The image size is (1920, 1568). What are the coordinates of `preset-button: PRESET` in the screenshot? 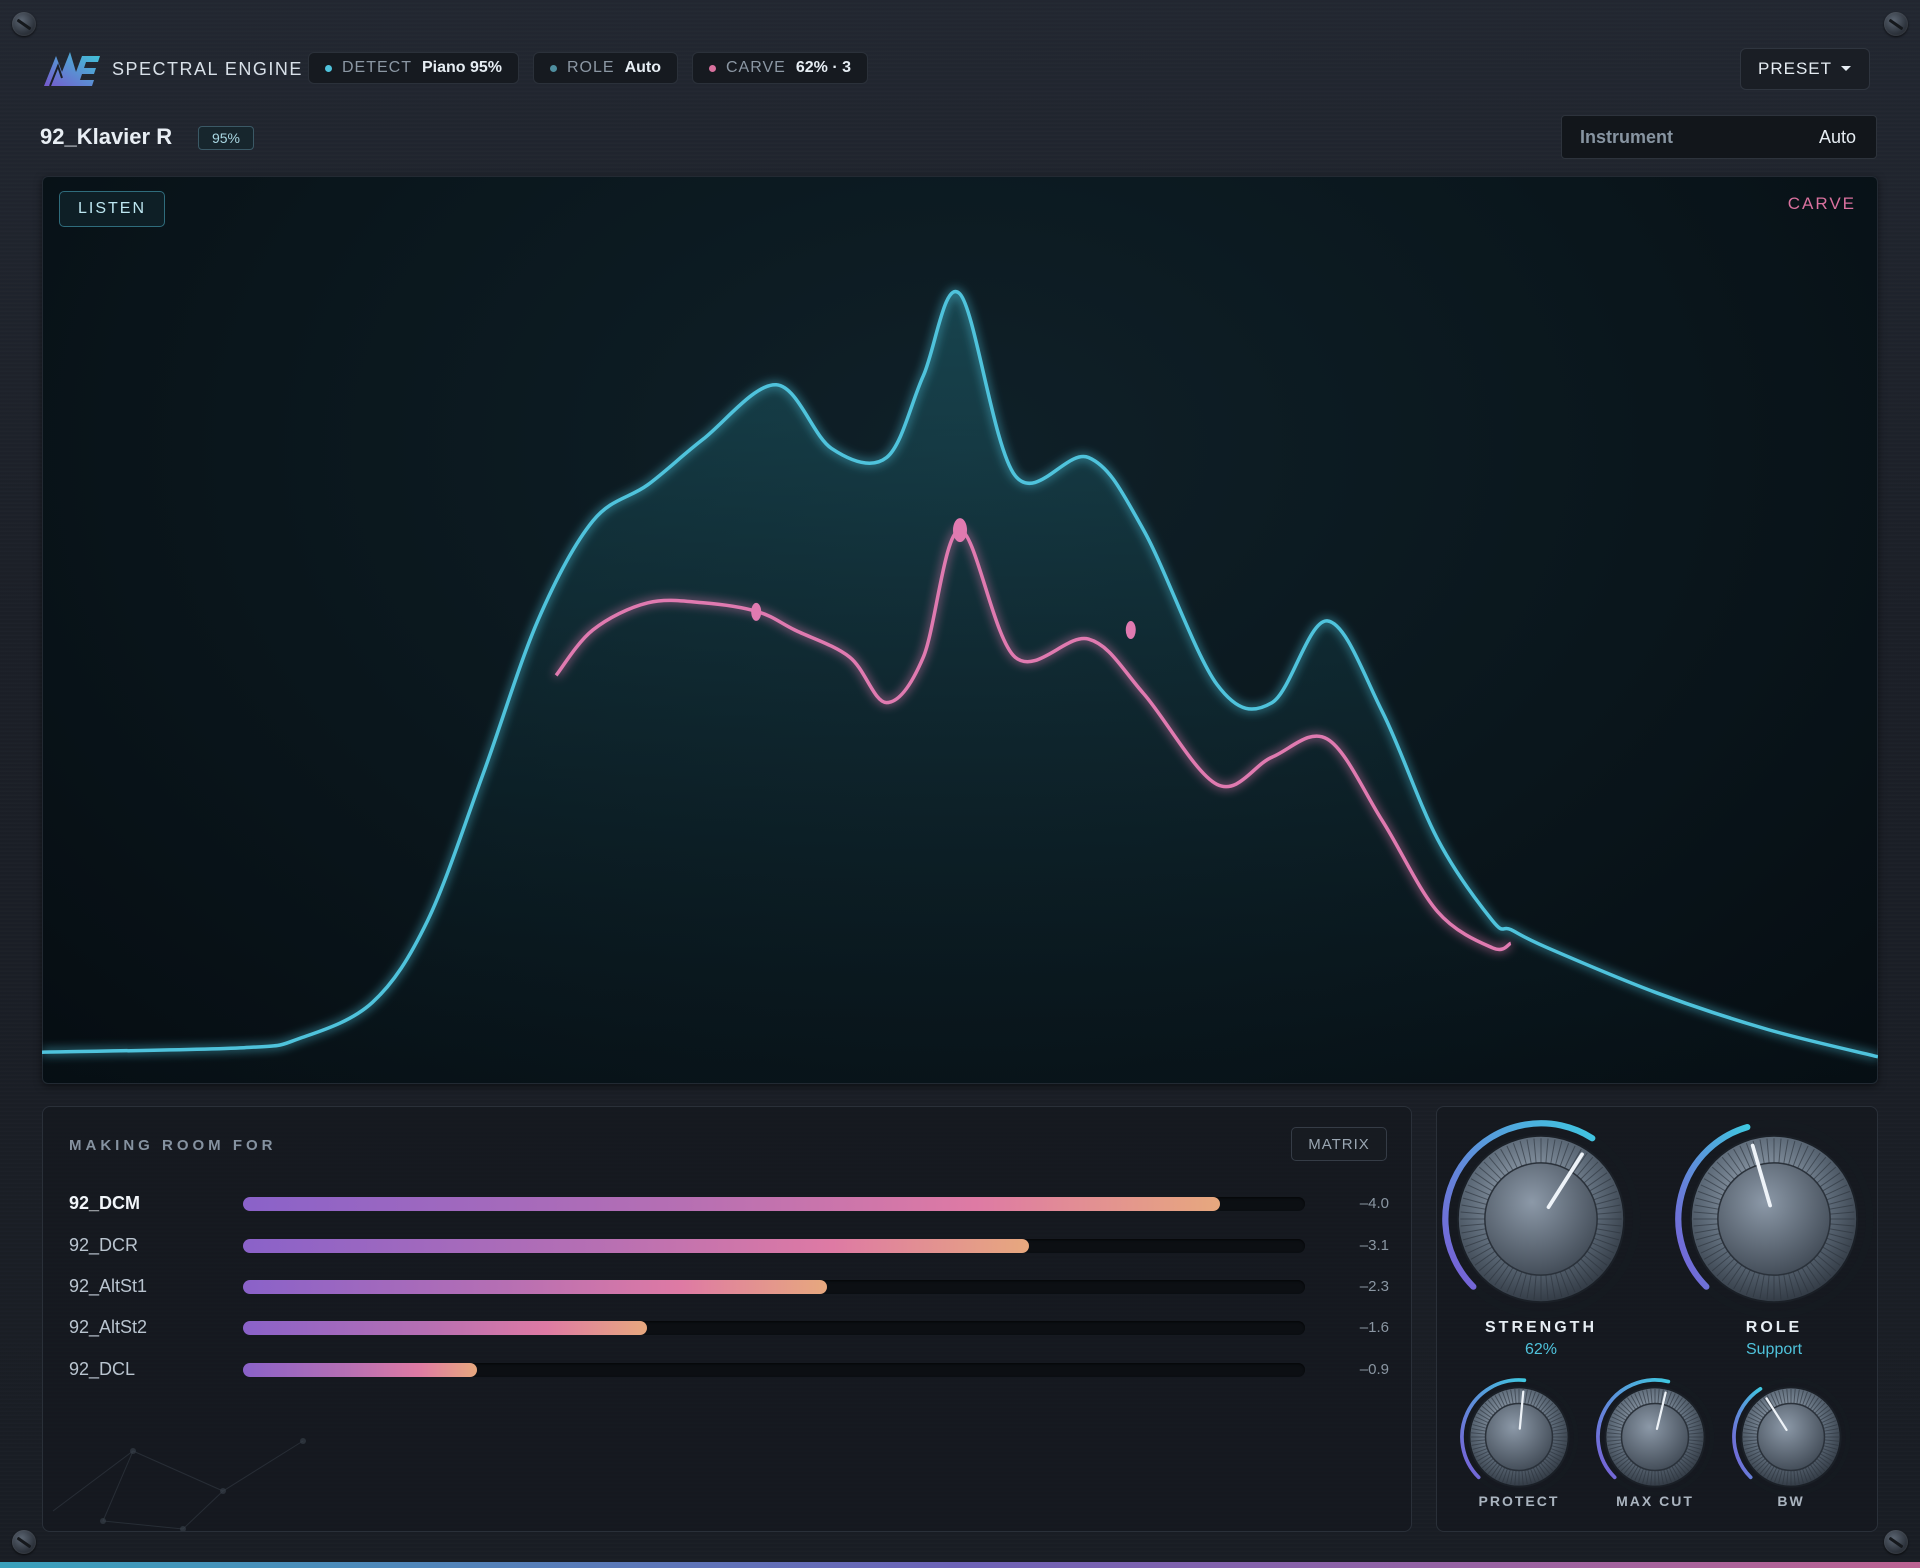 It's located at (1805, 69).